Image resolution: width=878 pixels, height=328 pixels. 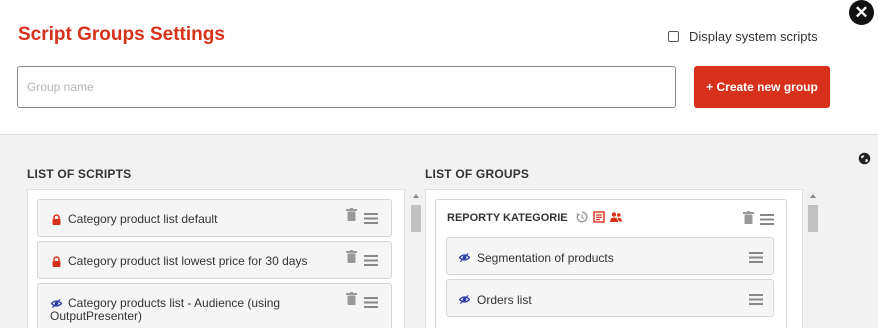 I want to click on users-icon, so click(x=616, y=217).